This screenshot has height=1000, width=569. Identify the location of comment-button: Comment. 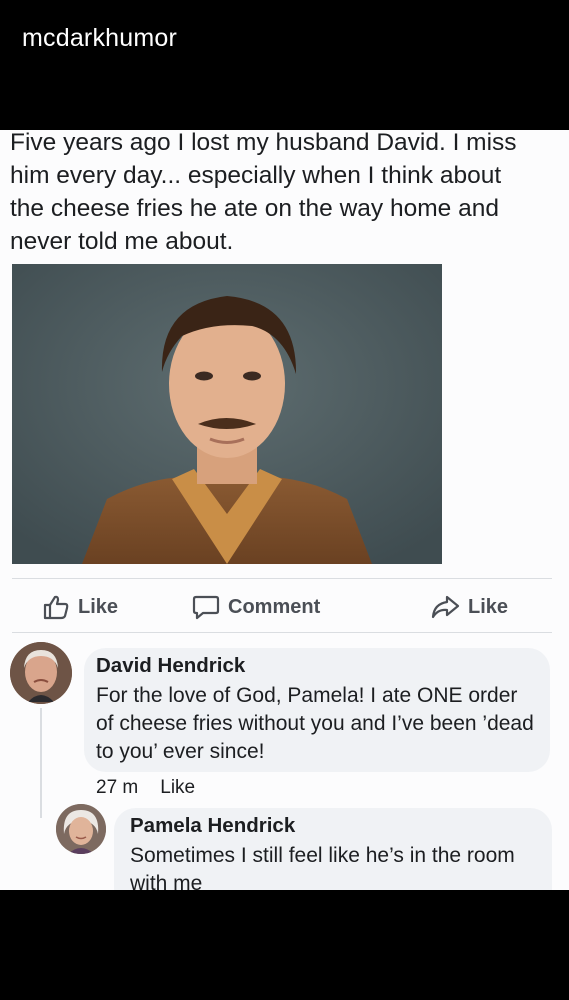
(256, 607).